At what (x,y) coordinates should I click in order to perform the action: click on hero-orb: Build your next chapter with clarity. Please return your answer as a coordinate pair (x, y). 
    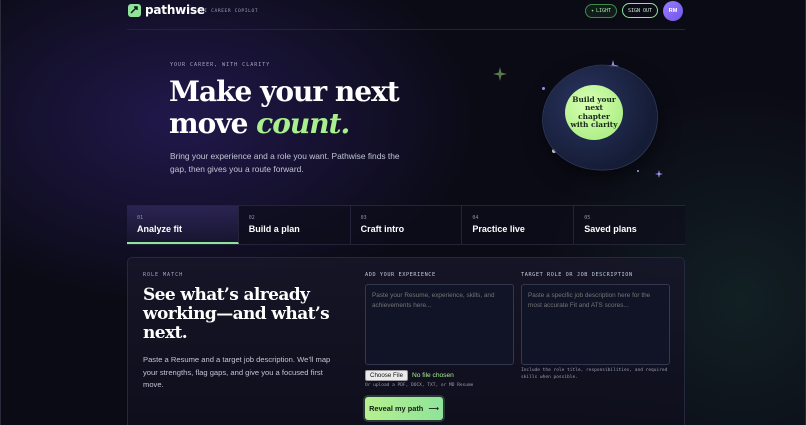
    Looking at the image, I should click on (600, 118).